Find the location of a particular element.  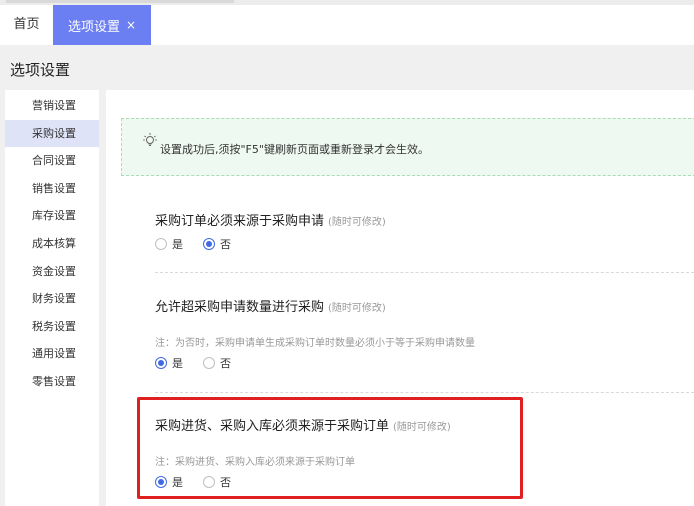

option-title: 采购订单必须来源于采购申请 (随时可修改) is located at coordinates (270, 219).